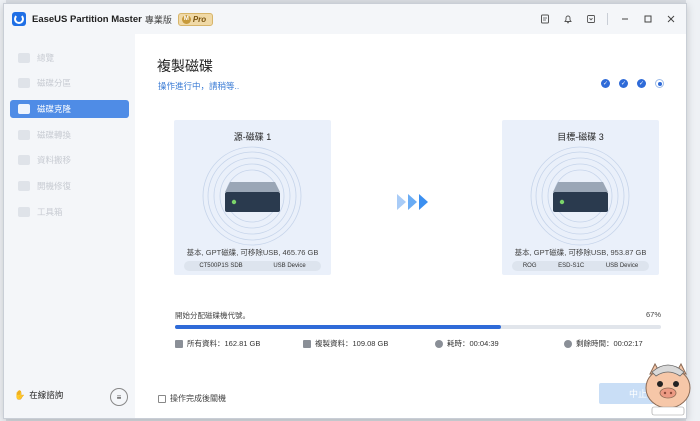  What do you see at coordinates (46, 395) in the screenshot?
I see `online-help-label: 在線諮詢` at bounding box center [46, 395].